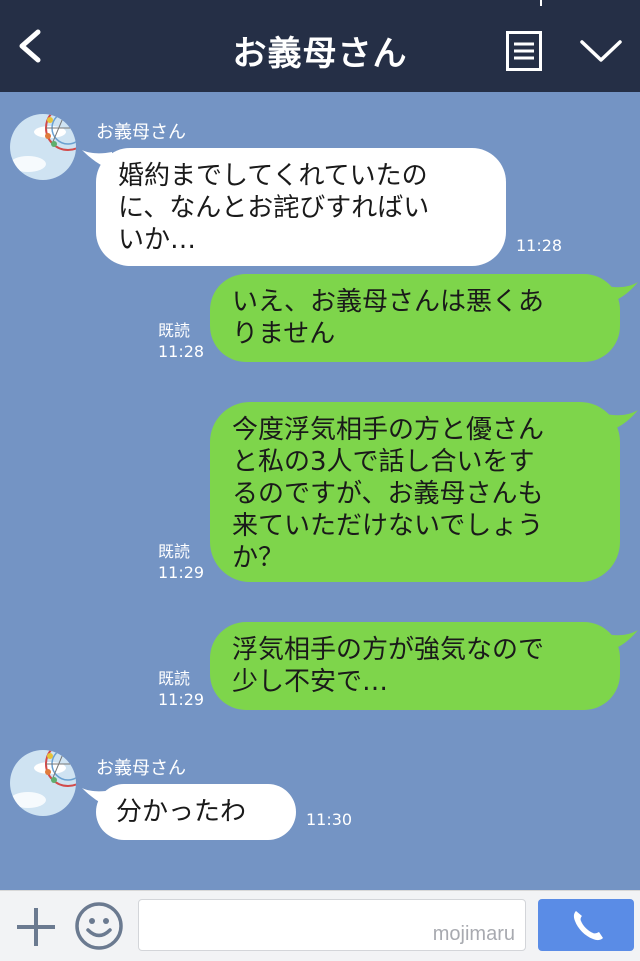 This screenshot has height=961, width=640. I want to click on message-line: 今度浮気相手の方と優さん, so click(388, 430).